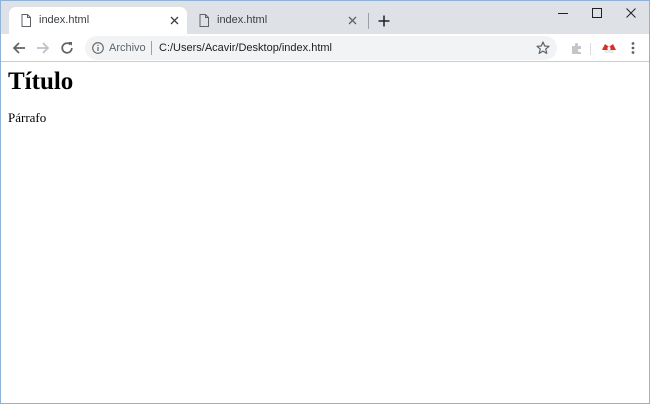  What do you see at coordinates (577, 48) in the screenshot?
I see `puzzle-icon` at bounding box center [577, 48].